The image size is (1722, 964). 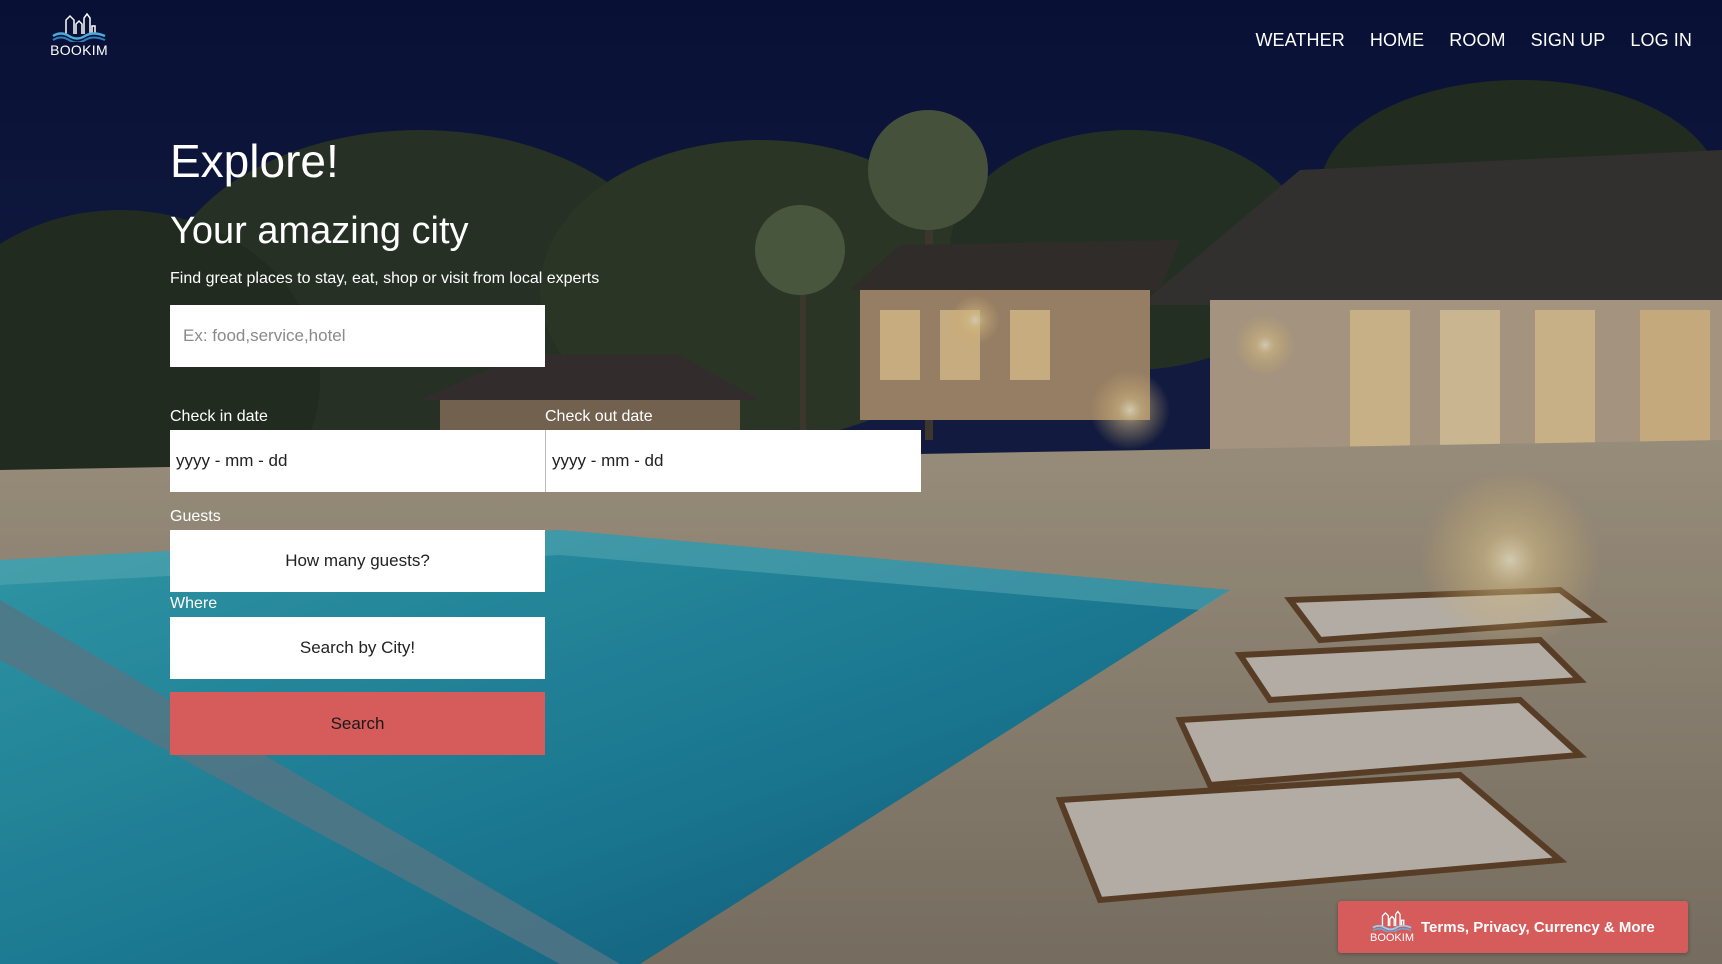 I want to click on footer-terms-button: BOOKIM Terms, Privacy, Currency & More, so click(x=1513, y=927).